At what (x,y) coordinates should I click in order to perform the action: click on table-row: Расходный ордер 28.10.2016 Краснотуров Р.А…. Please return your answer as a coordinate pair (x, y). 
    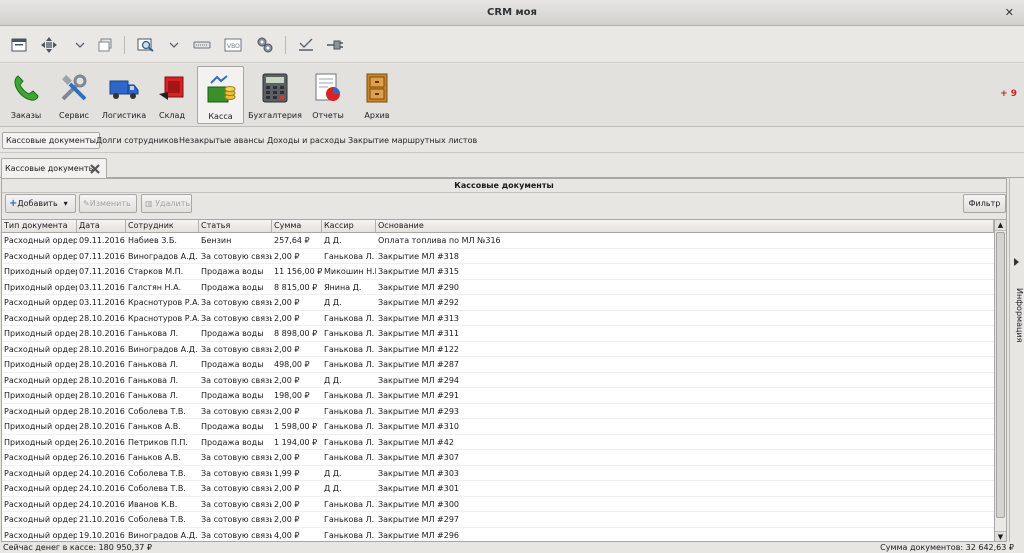
    Looking at the image, I should click on (498, 318).